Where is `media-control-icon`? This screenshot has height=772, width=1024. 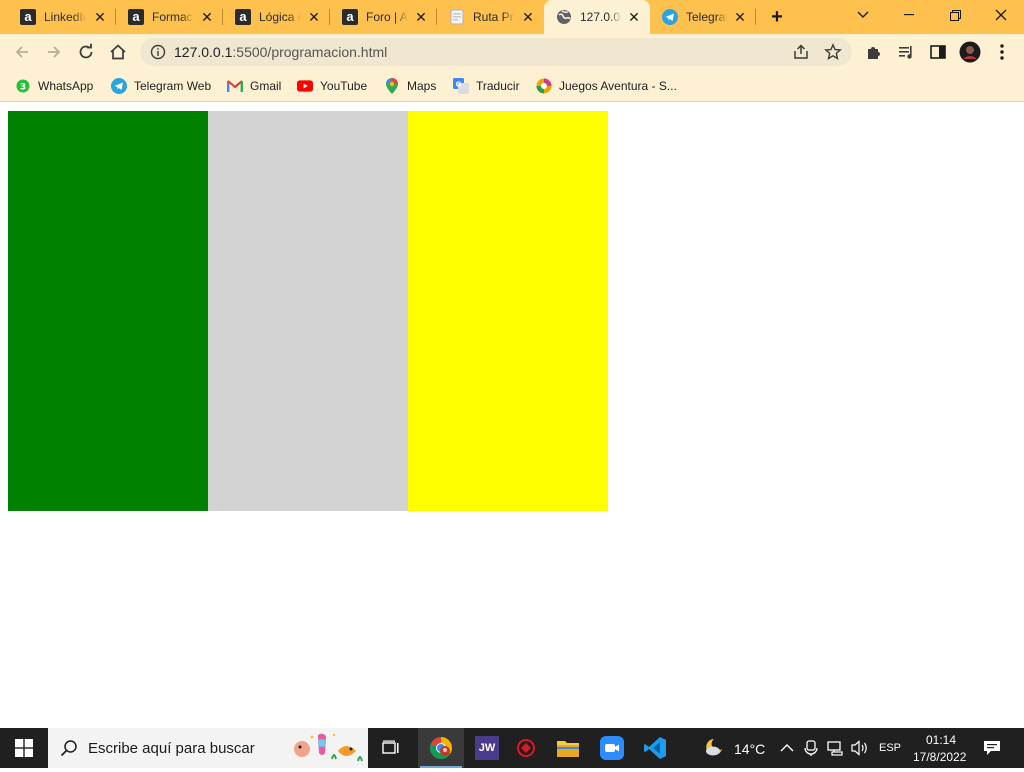 media-control-icon is located at coordinates (906, 52).